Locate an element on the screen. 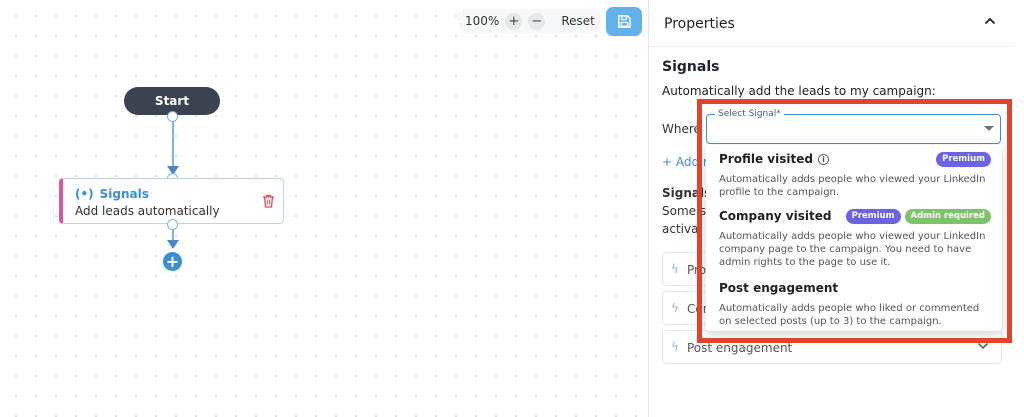 The image size is (1024, 417). panel-title: Properties is located at coordinates (699, 24).